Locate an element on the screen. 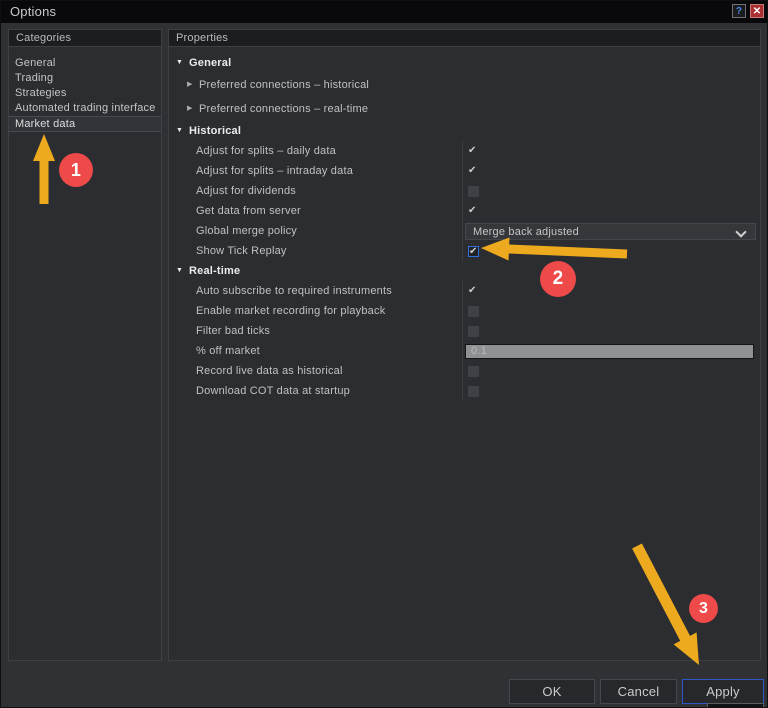 The width and height of the screenshot is (768, 708). property-label: Preferred connections – real-time is located at coordinates (284, 109).